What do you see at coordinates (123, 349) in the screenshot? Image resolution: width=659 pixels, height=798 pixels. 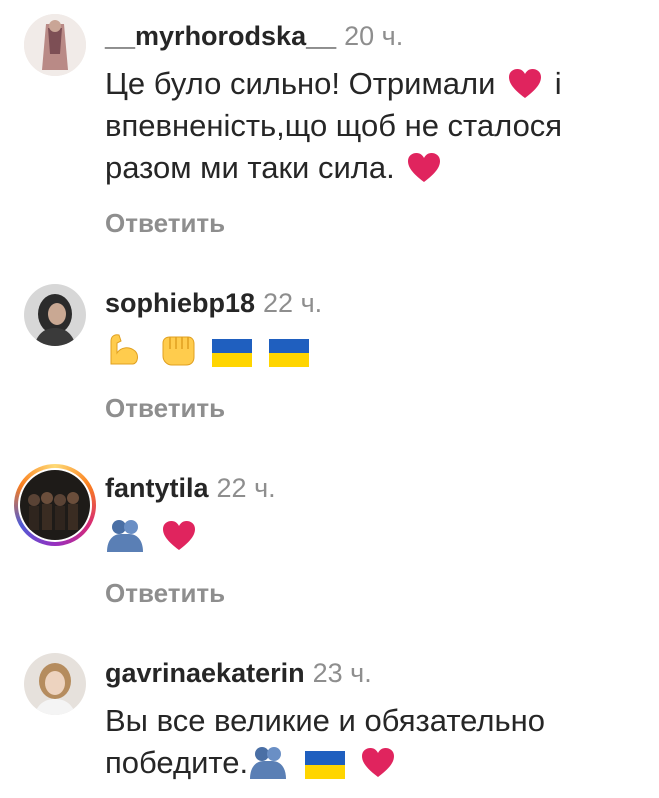 I see `flexed-biceps-icon` at bounding box center [123, 349].